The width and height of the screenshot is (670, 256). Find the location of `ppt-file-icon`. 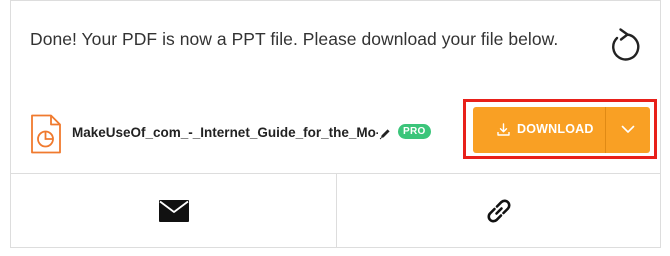

ppt-file-icon is located at coordinates (46, 134).